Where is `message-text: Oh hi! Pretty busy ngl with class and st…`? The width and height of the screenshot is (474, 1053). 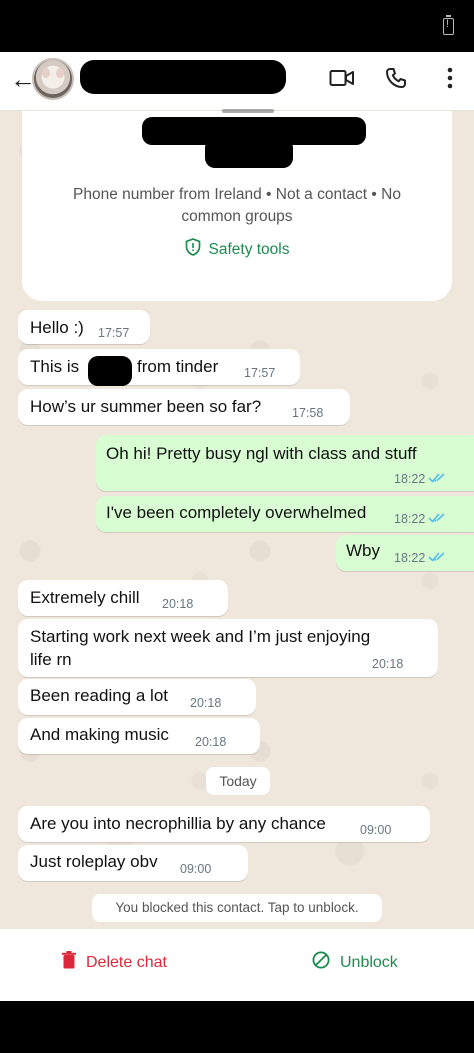 message-text: Oh hi! Pretty busy ngl with class and st… is located at coordinates (261, 453).